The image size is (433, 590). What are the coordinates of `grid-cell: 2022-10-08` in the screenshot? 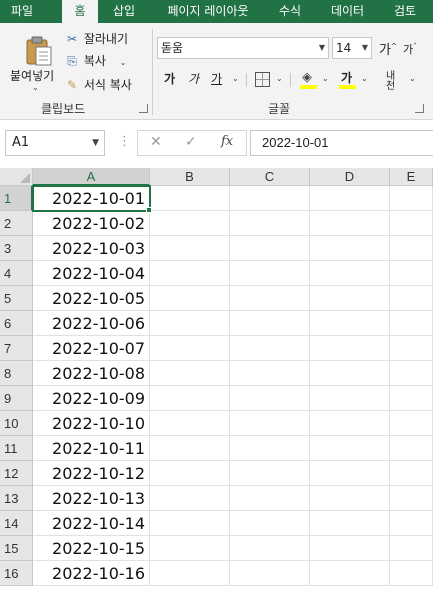 It's located at (91, 373).